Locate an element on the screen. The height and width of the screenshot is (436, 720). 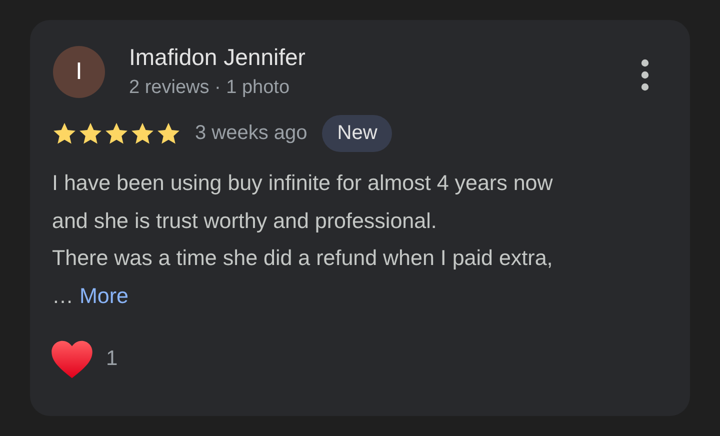
review-date: 3 weeks ago is located at coordinates (251, 133).